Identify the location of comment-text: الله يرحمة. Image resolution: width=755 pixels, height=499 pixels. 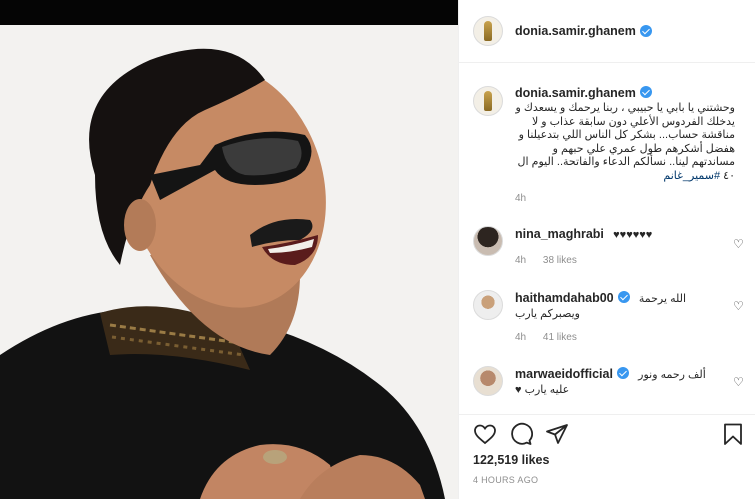
(662, 299).